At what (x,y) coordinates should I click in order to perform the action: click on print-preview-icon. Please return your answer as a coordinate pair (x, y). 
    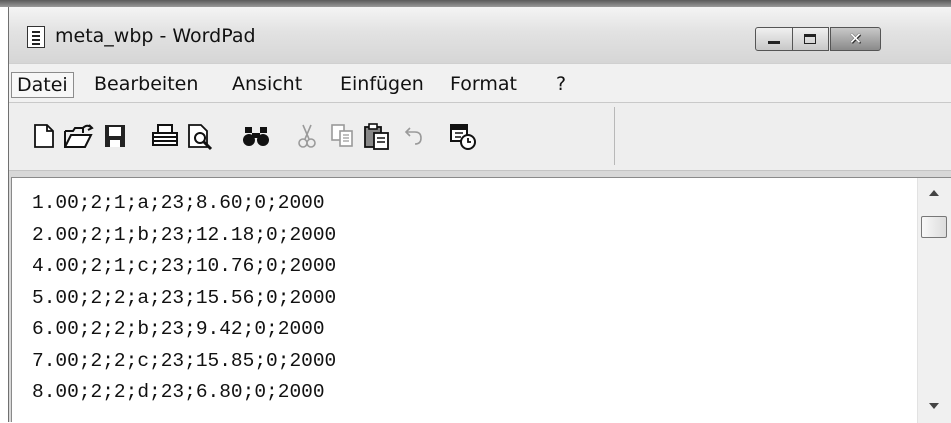
    Looking at the image, I should click on (202, 137).